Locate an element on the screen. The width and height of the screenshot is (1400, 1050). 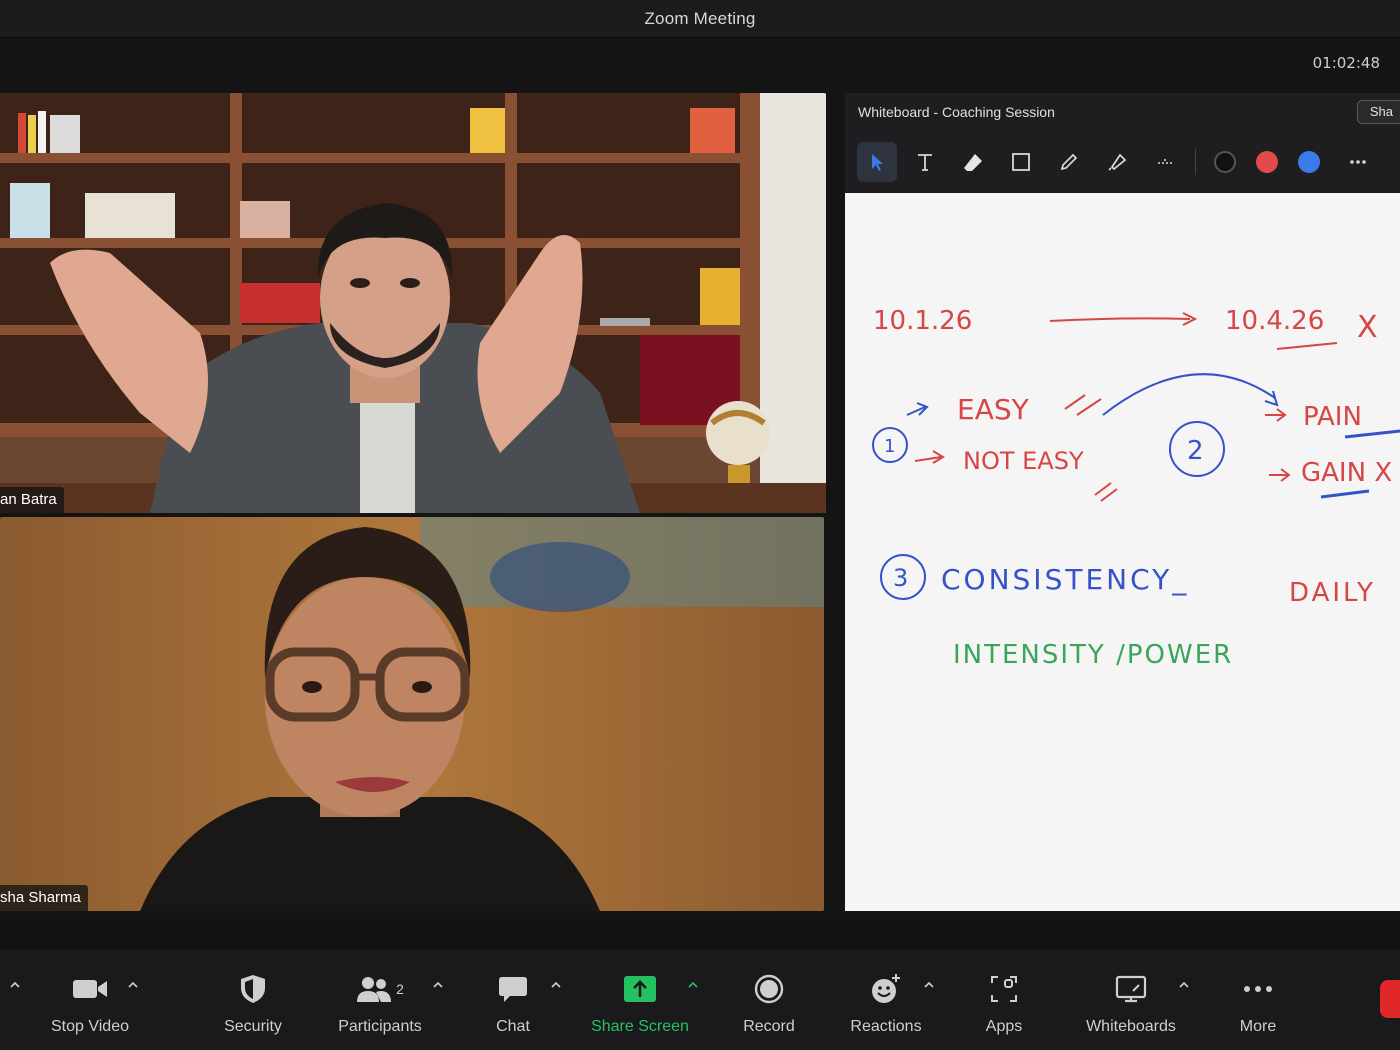
end-meeting-button is located at coordinates (1390, 999).